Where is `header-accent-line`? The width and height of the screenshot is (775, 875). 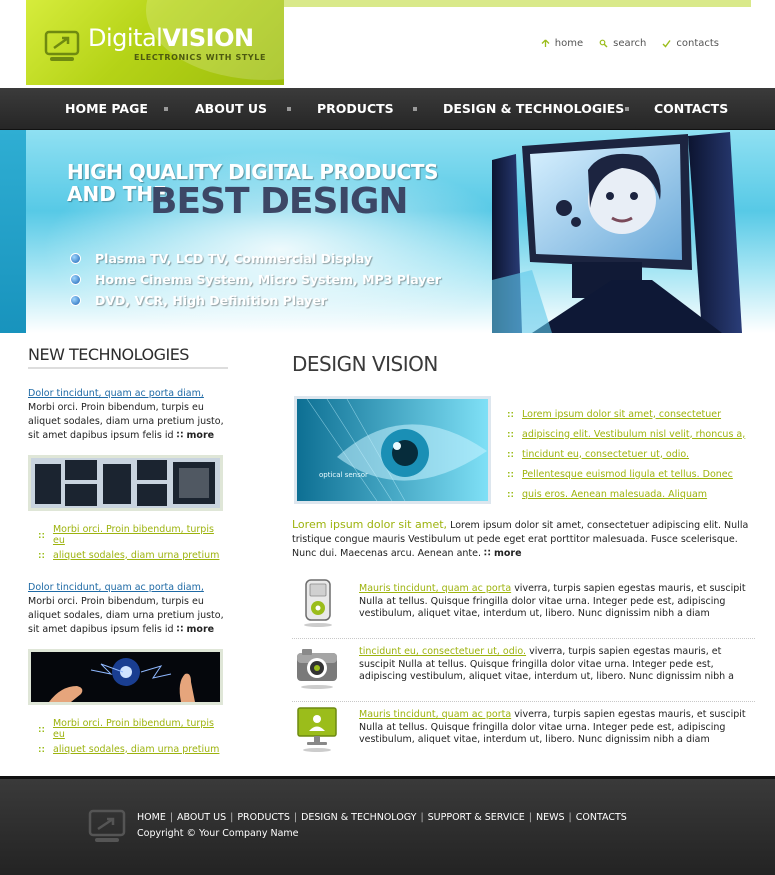 header-accent-line is located at coordinates (517, 3).